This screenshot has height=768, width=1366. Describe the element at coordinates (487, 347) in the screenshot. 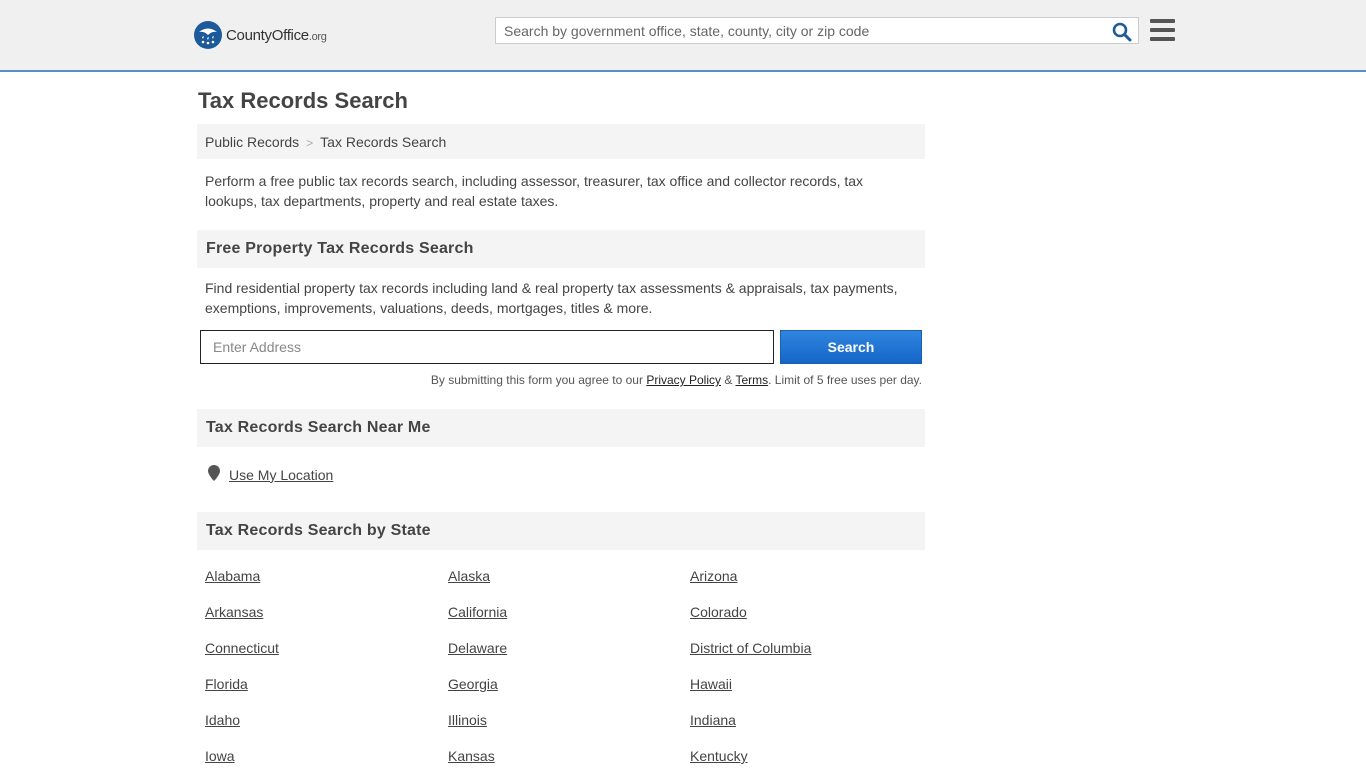

I see `address-input` at that location.